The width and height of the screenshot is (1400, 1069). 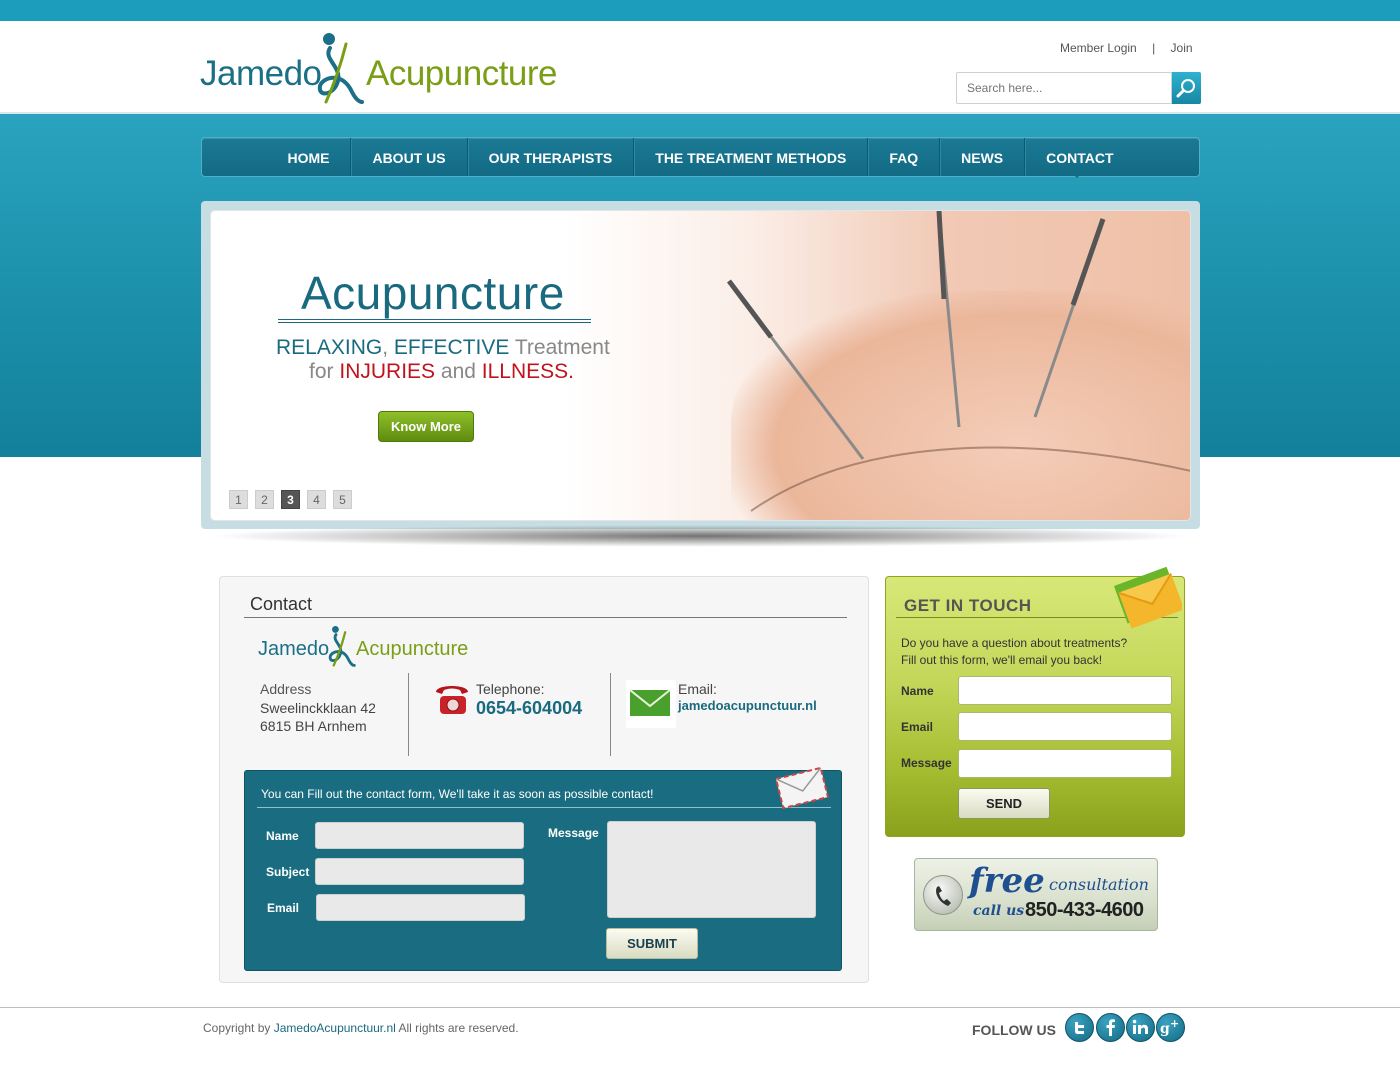 What do you see at coordinates (999, 911) in the screenshot?
I see `free-consultation-call-us: call us` at bounding box center [999, 911].